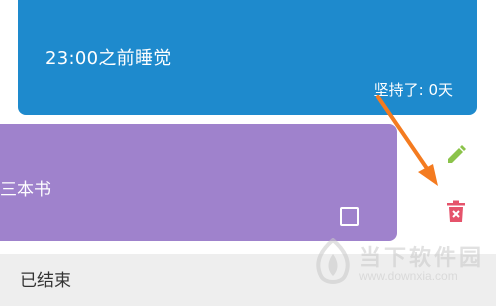 This screenshot has width=496, height=306. What do you see at coordinates (422, 258) in the screenshot?
I see `watermark-brand: 当下软件园` at bounding box center [422, 258].